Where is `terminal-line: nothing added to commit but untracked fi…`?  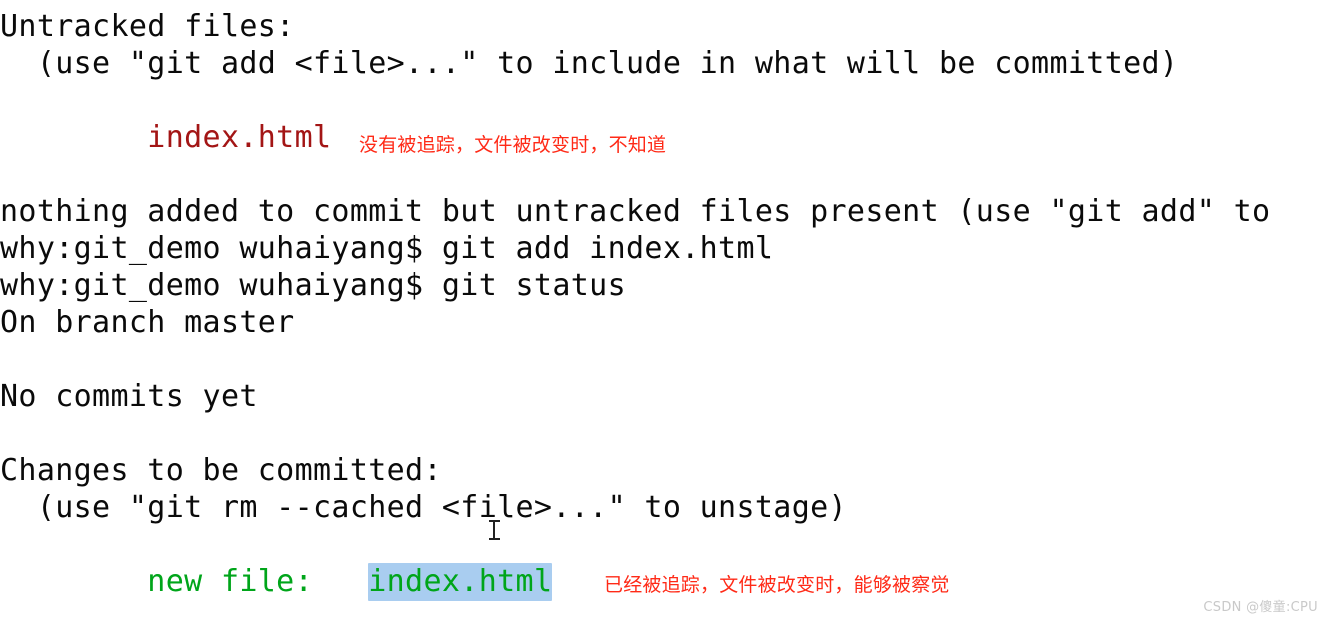 terminal-line: nothing added to commit but untracked fi… is located at coordinates (635, 211).